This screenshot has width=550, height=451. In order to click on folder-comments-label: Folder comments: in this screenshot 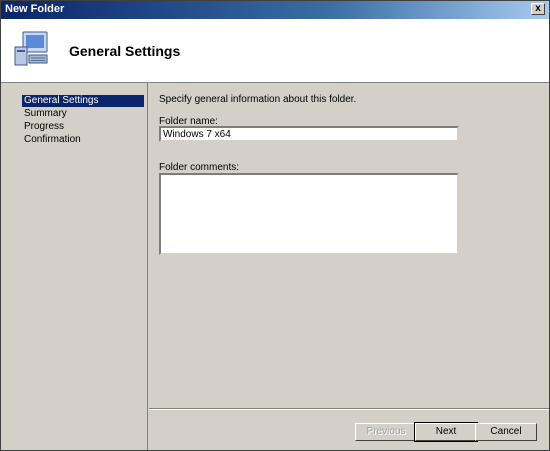, I will do `click(199, 167)`.